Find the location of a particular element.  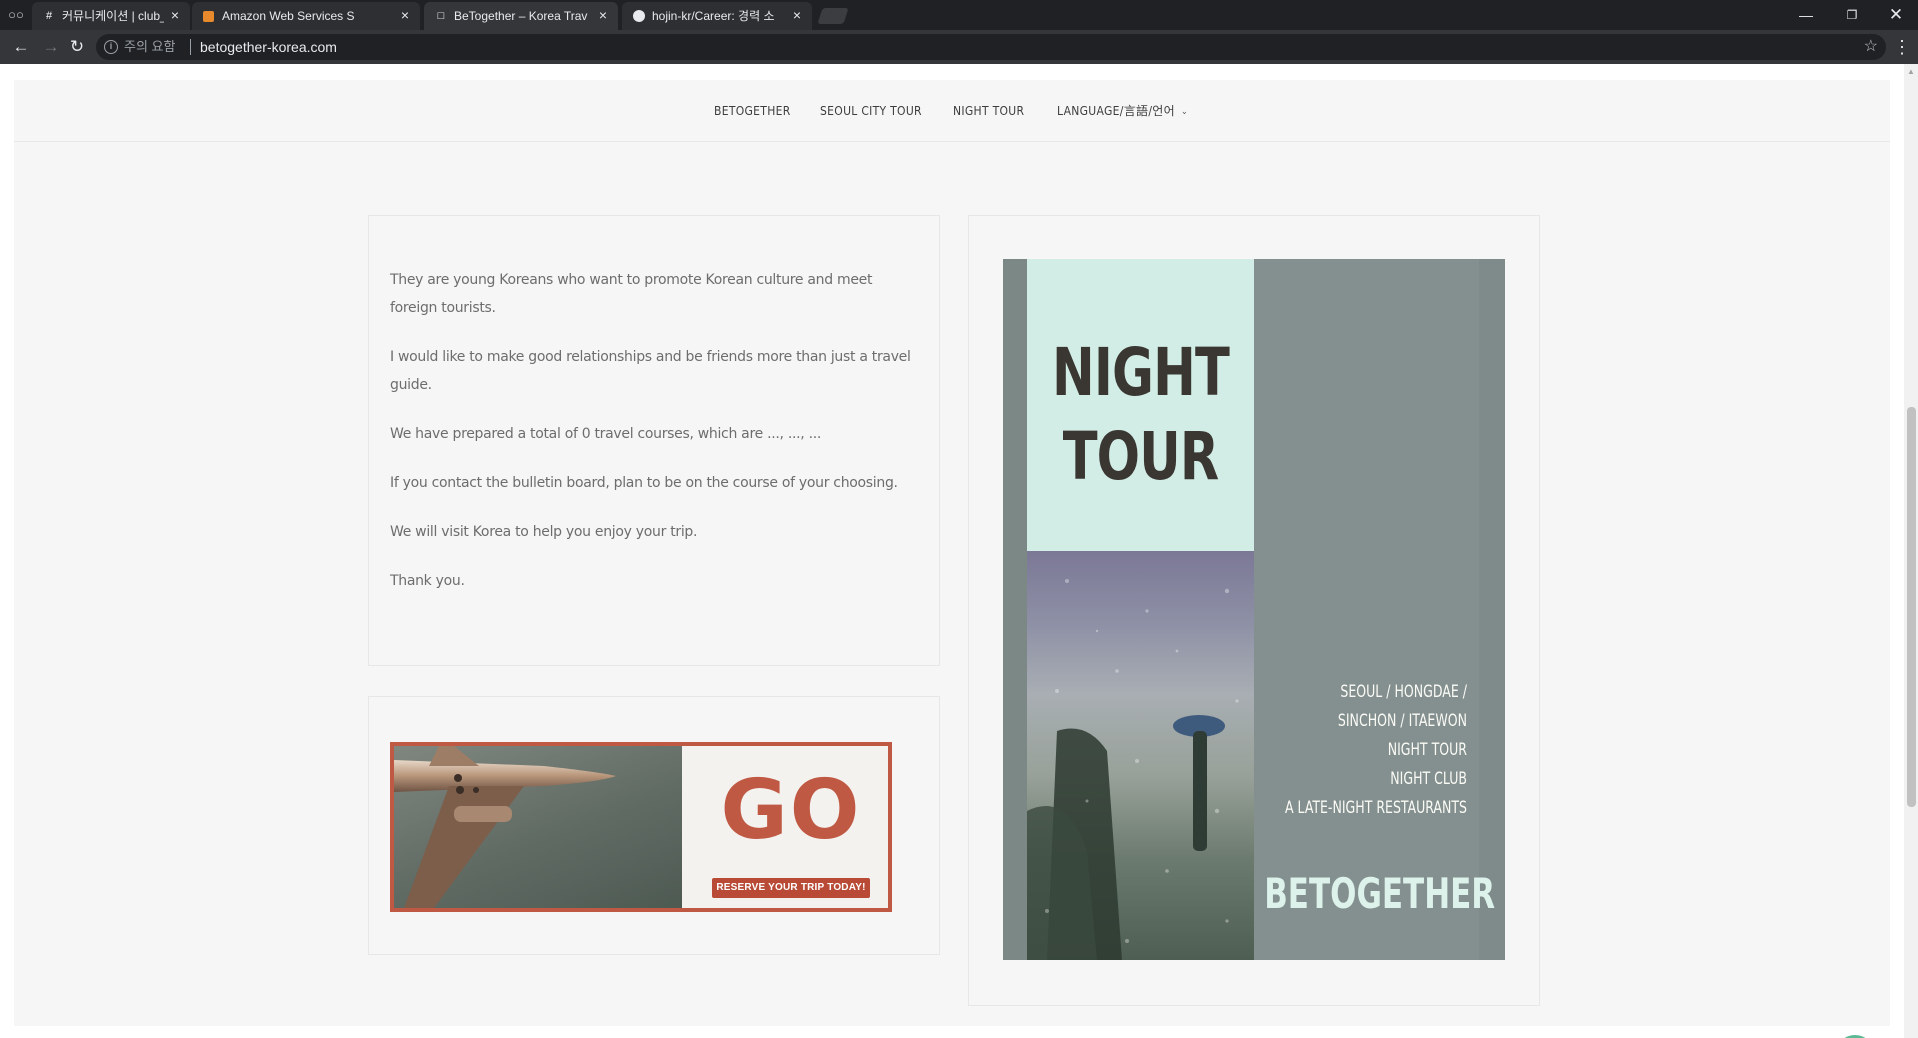

poster-title-panel: NIGHT TOUR is located at coordinates (1140, 405).